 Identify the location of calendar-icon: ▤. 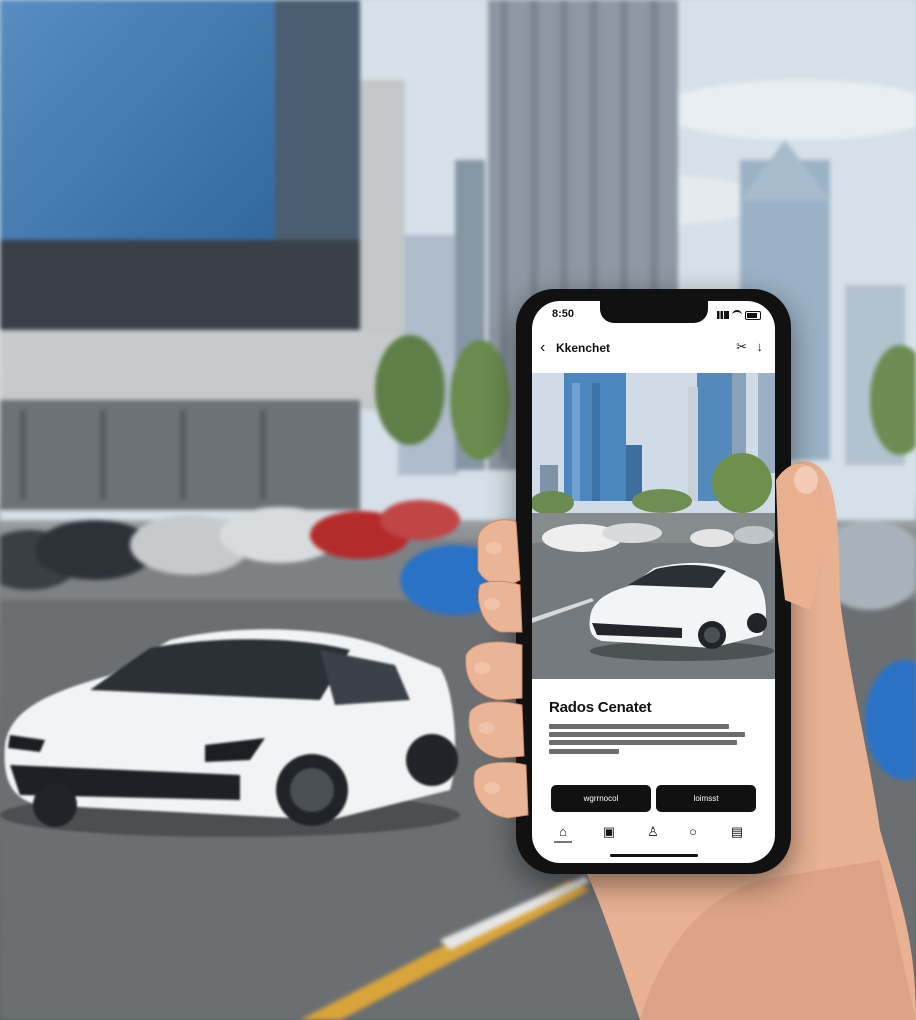
(737, 831).